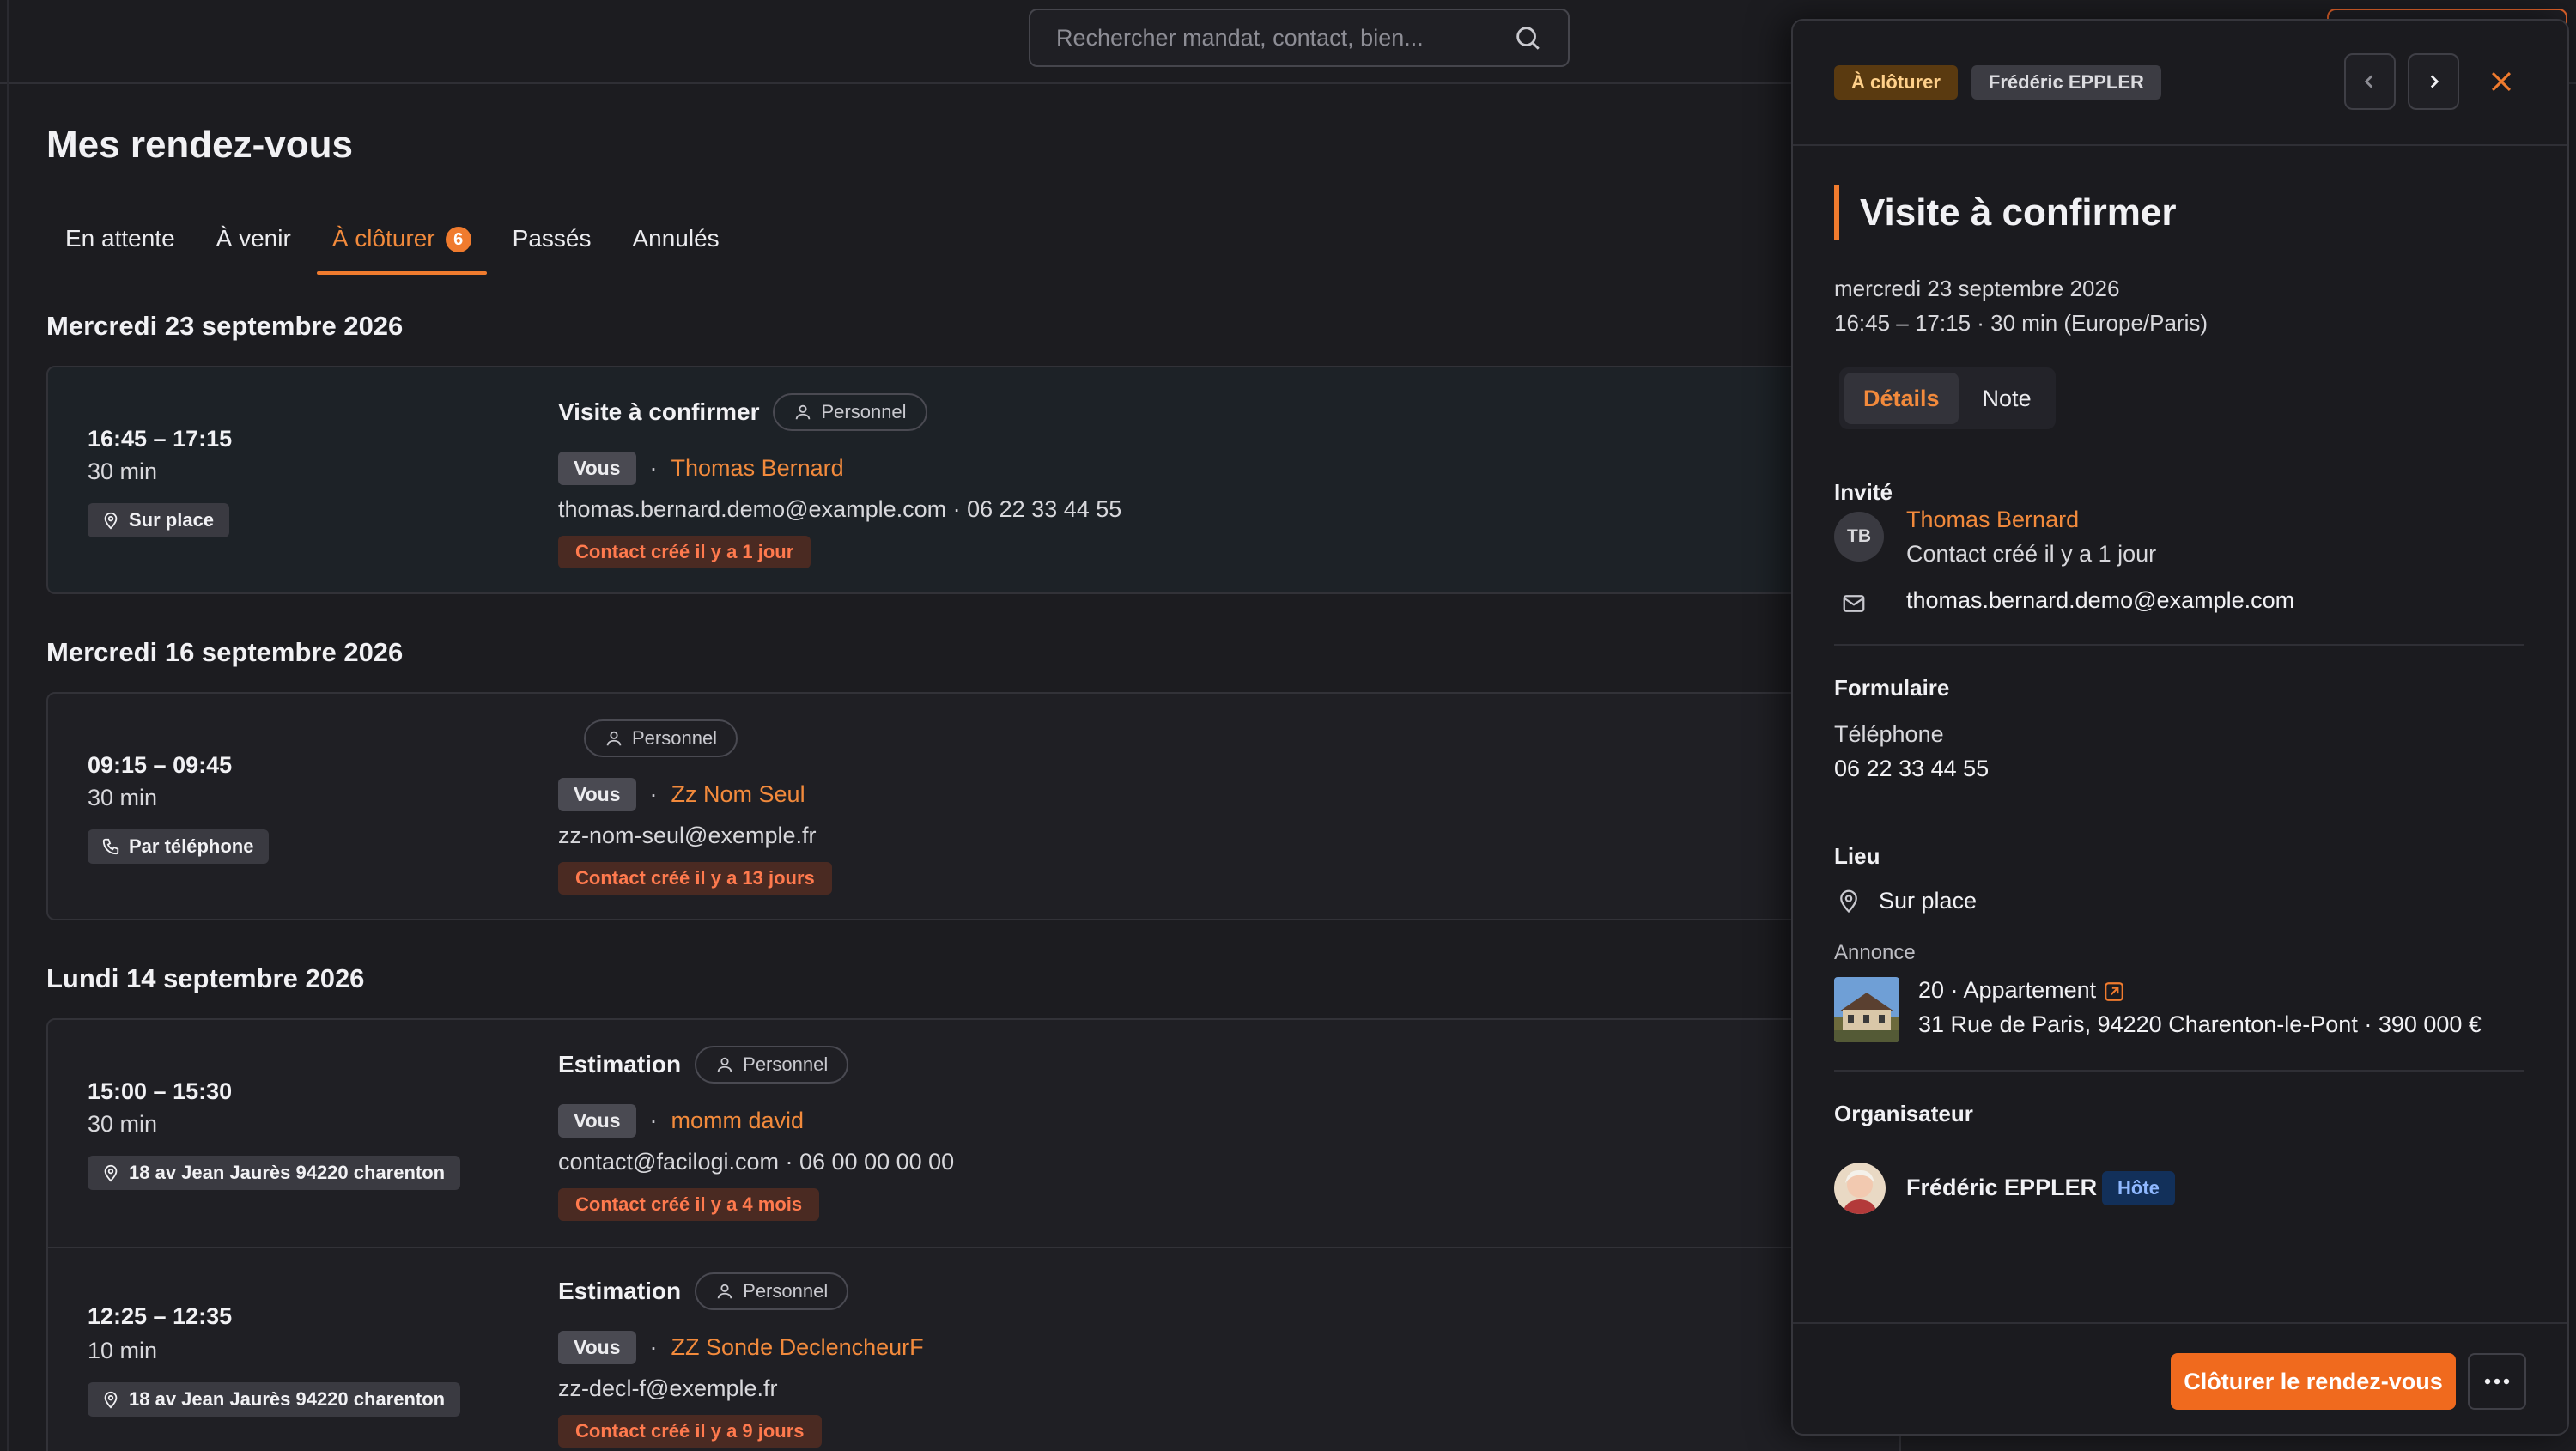 This screenshot has height=1451, width=2576. I want to click on form-heading: Formulaire, so click(1892, 688).